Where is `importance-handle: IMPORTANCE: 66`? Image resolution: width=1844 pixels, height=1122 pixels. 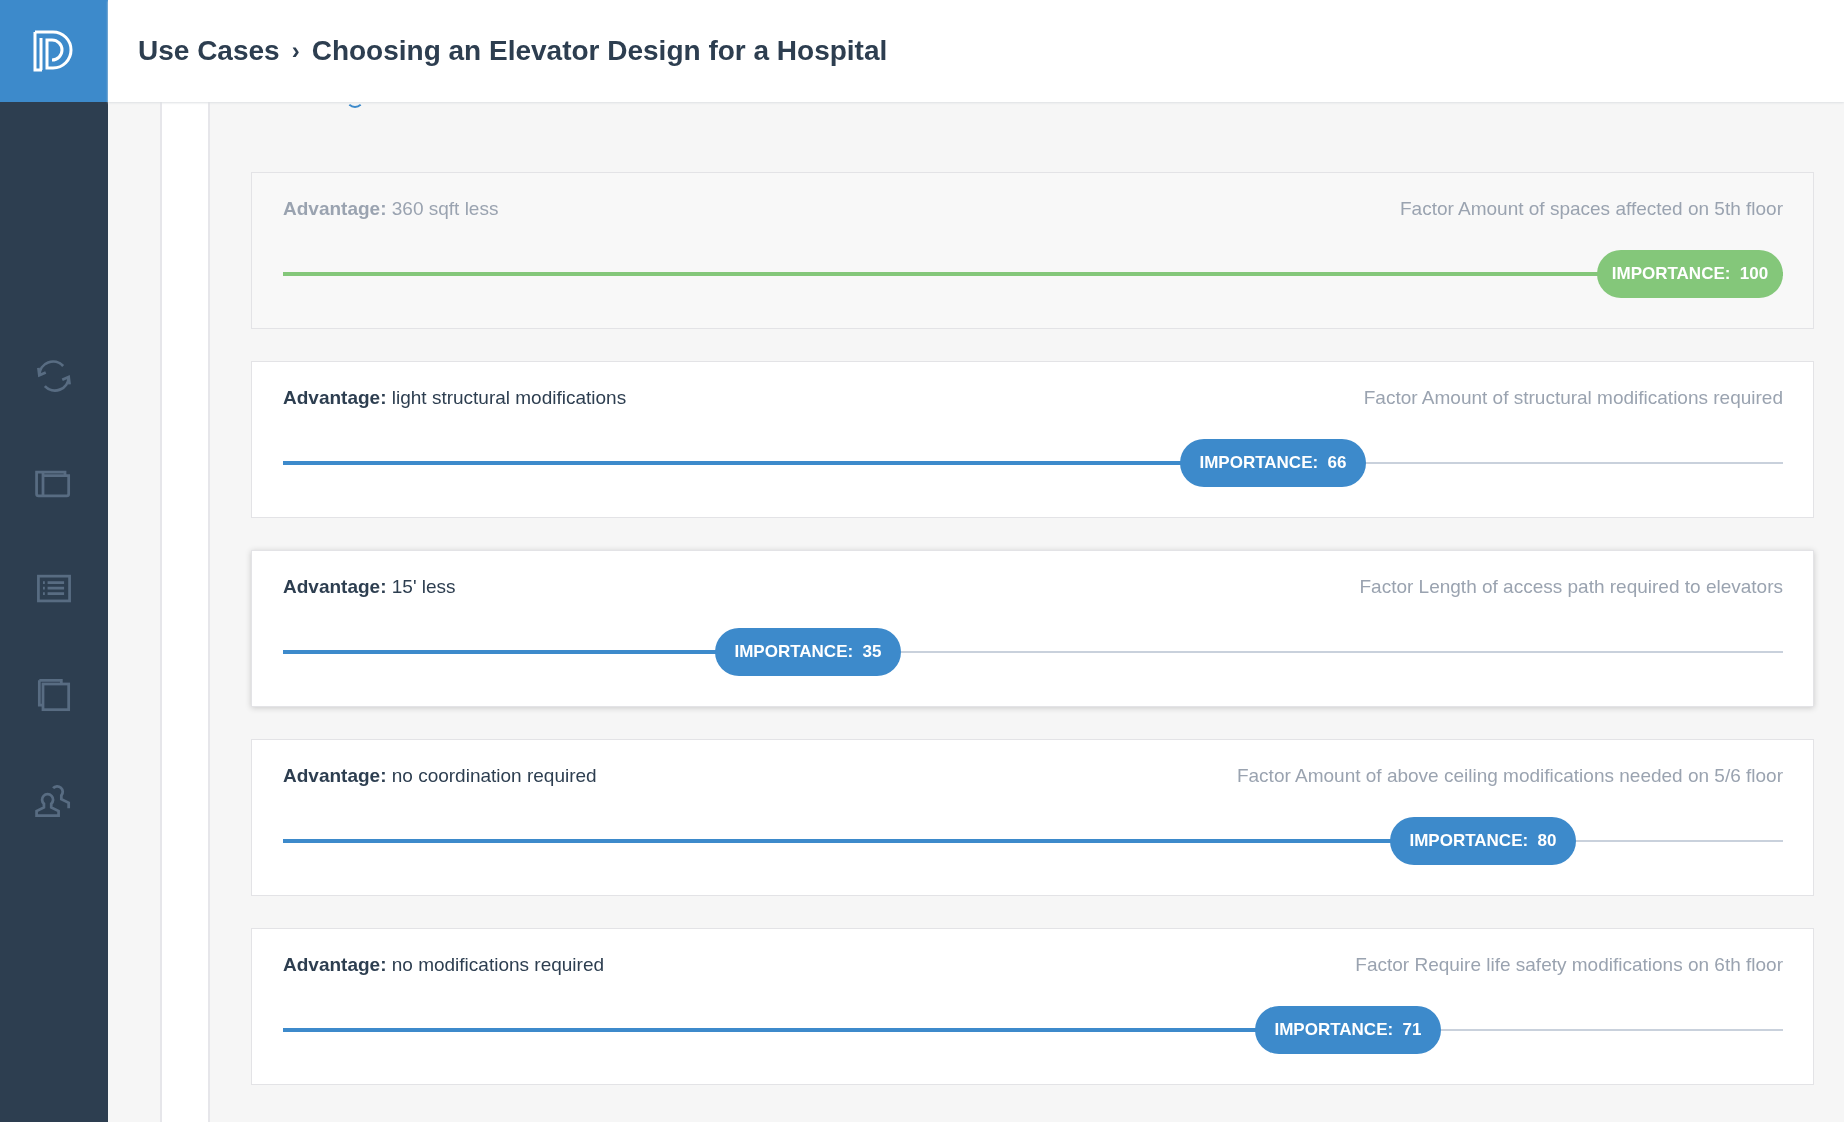
importance-handle: IMPORTANCE: 66 is located at coordinates (1273, 463).